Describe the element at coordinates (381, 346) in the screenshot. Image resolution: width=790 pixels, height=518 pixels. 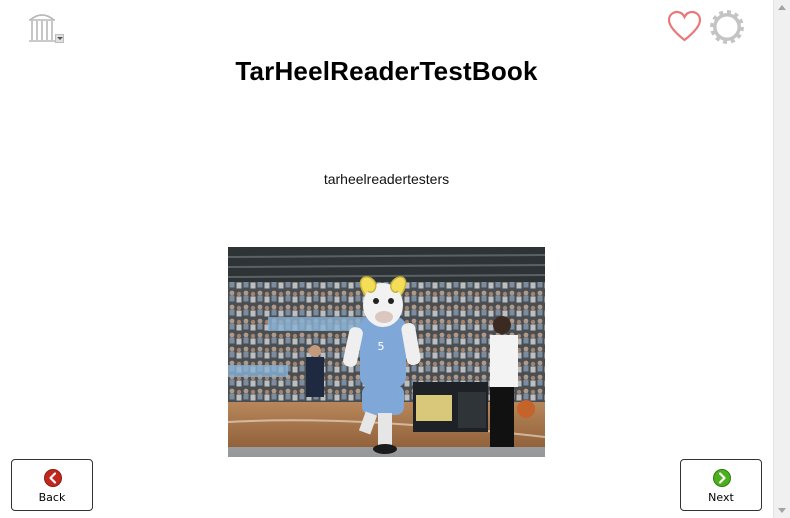
I see `mascot-jersey-number: 5` at that location.